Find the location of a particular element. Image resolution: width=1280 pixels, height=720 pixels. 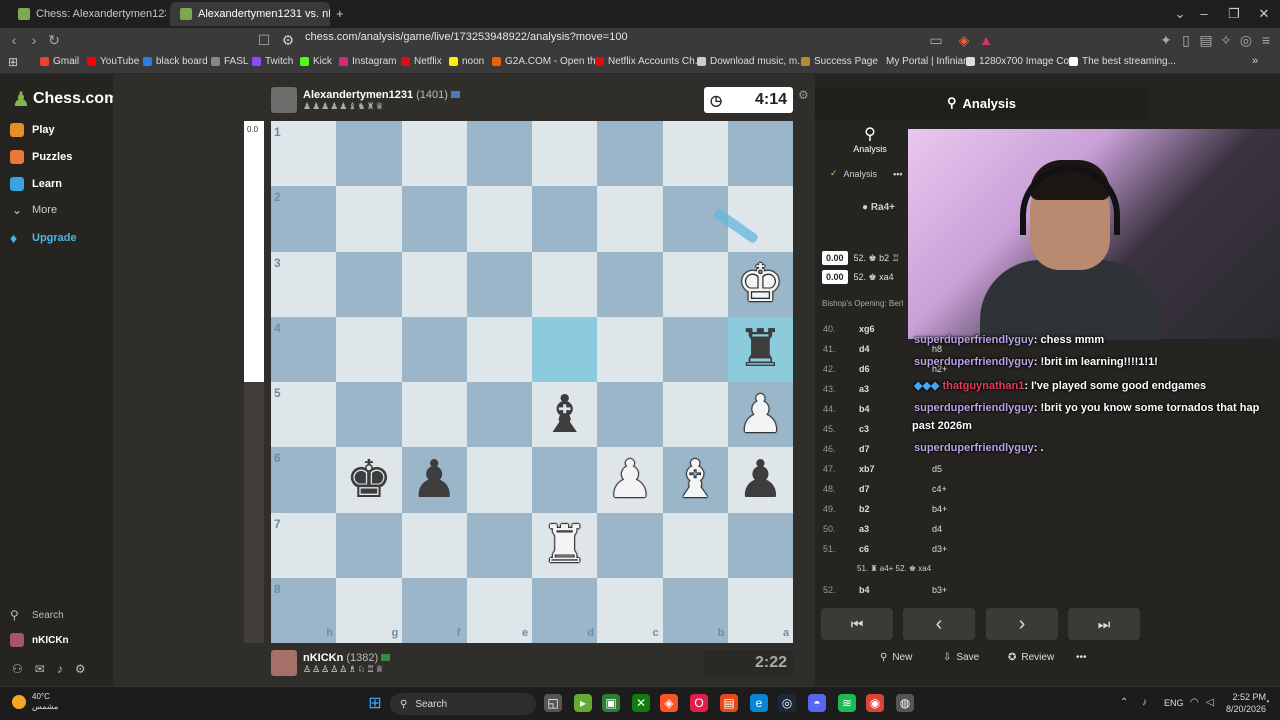

terminal-icon: ▸ is located at coordinates (583, 703).